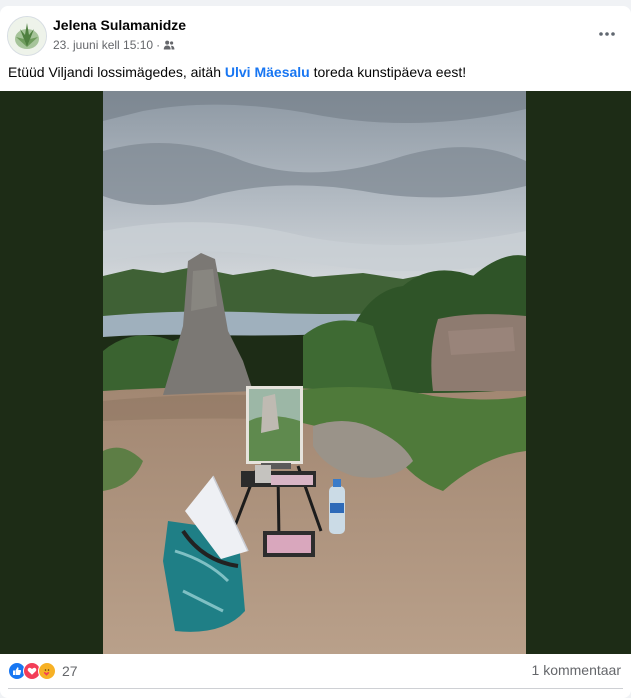 The width and height of the screenshot is (631, 698). I want to click on caption-text-end: toreda kunstipäeva eest!, so click(388, 72).